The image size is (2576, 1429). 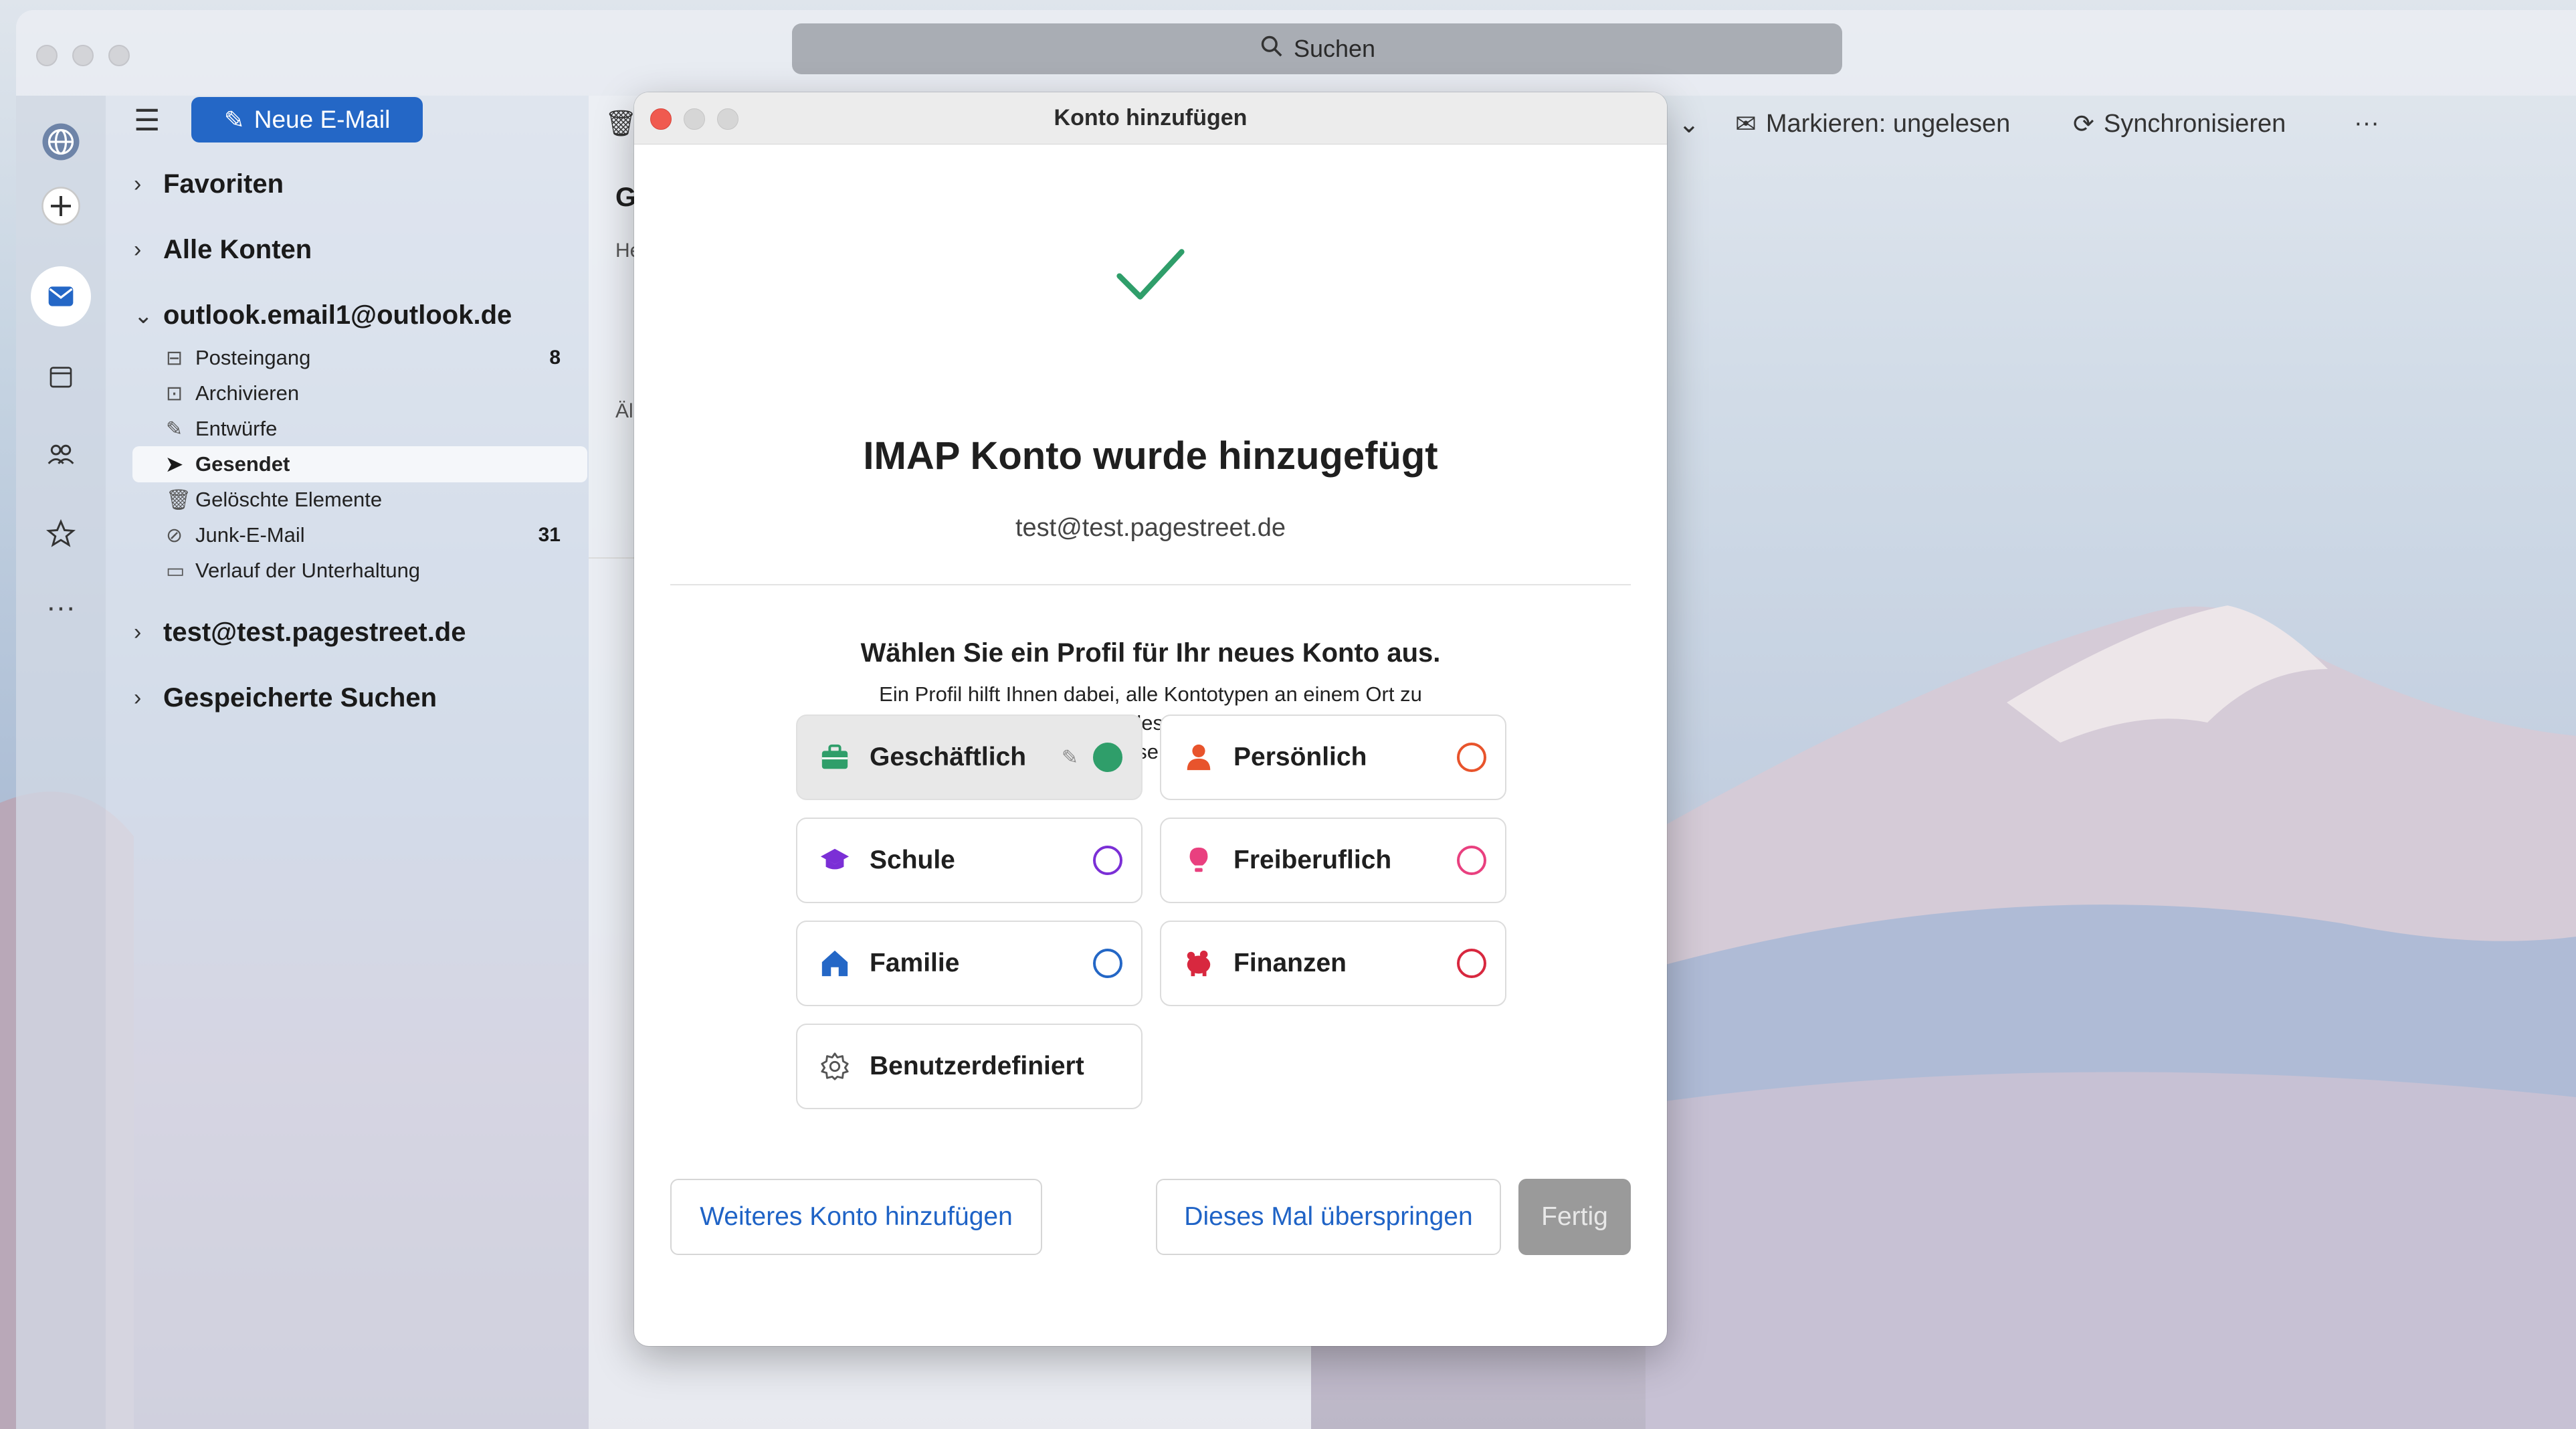 What do you see at coordinates (1872, 124) in the screenshot?
I see `mark-unread-button: ✉ Markieren: ungelesen` at bounding box center [1872, 124].